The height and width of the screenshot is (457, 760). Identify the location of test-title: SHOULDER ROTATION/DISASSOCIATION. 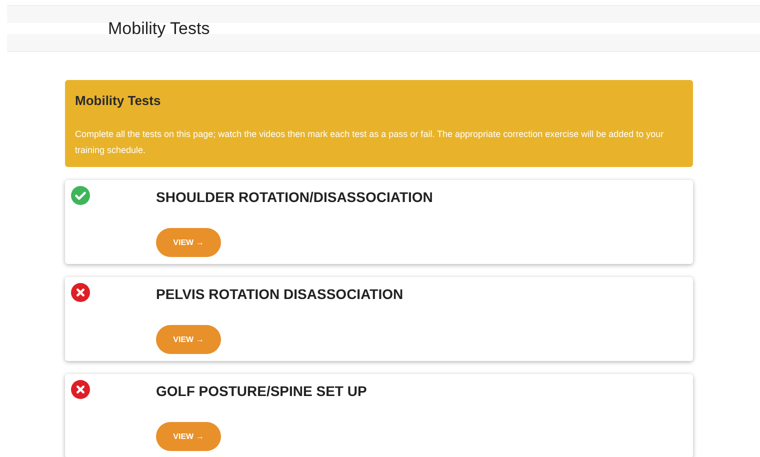
(294, 197).